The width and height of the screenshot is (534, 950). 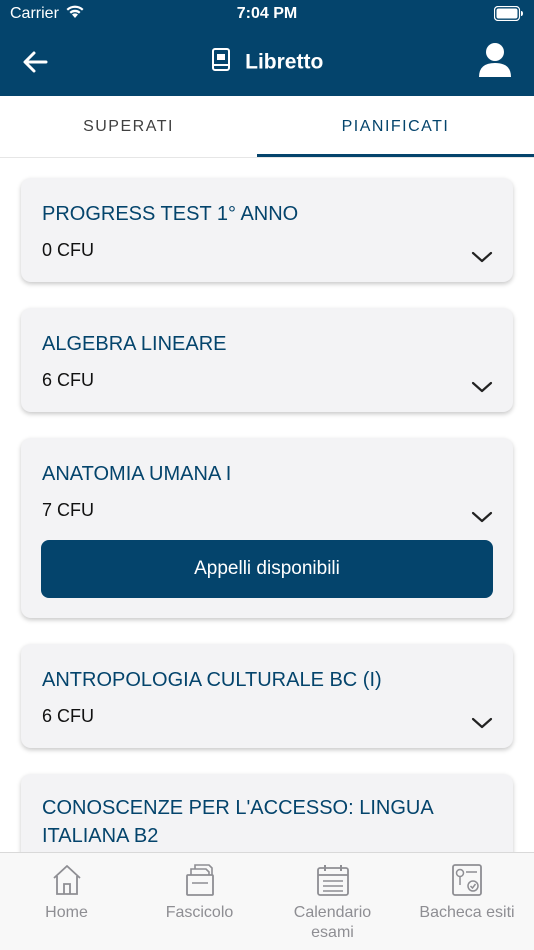 What do you see at coordinates (395, 155) in the screenshot?
I see `active-tab-indicator` at bounding box center [395, 155].